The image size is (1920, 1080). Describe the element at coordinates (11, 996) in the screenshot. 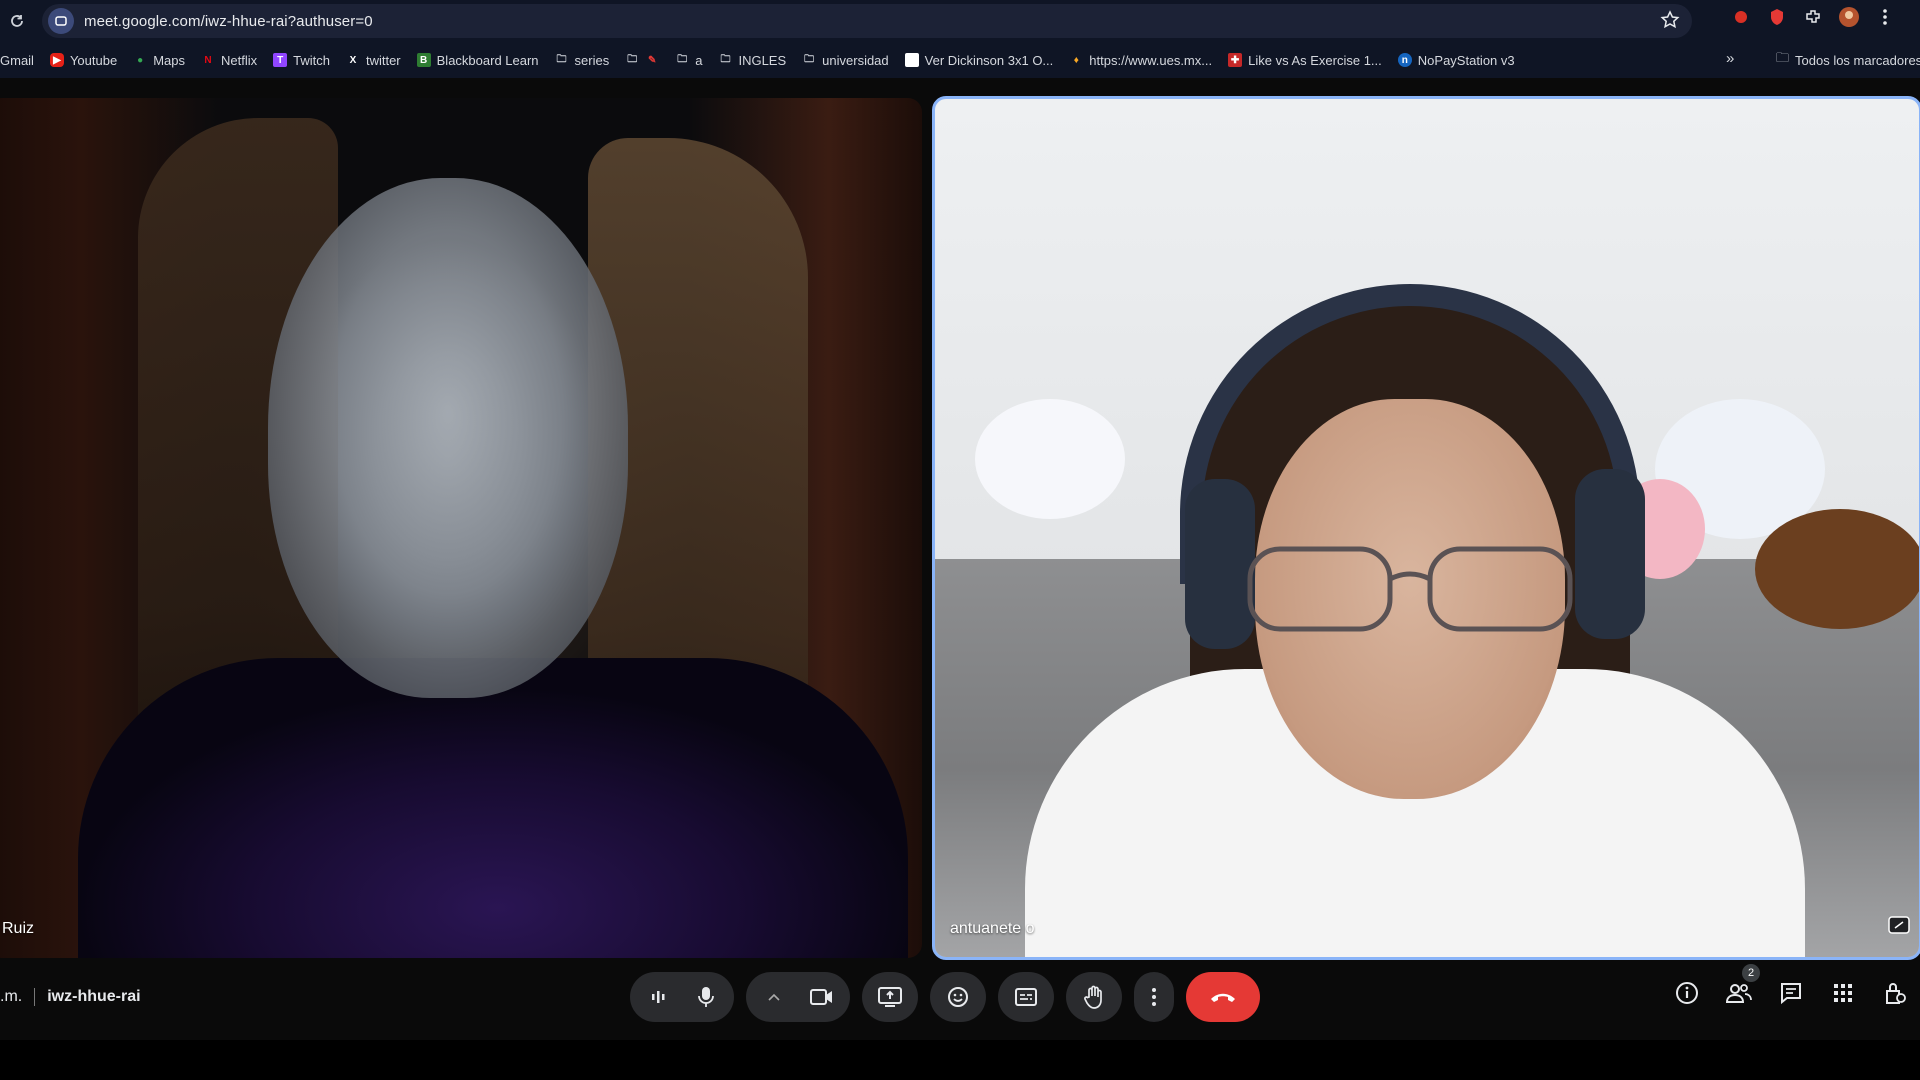

I see `meeting-time: .m.` at that location.